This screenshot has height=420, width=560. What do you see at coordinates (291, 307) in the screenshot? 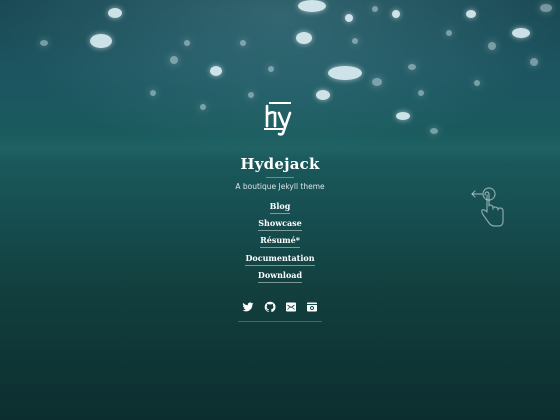
I see `email-icon` at bounding box center [291, 307].